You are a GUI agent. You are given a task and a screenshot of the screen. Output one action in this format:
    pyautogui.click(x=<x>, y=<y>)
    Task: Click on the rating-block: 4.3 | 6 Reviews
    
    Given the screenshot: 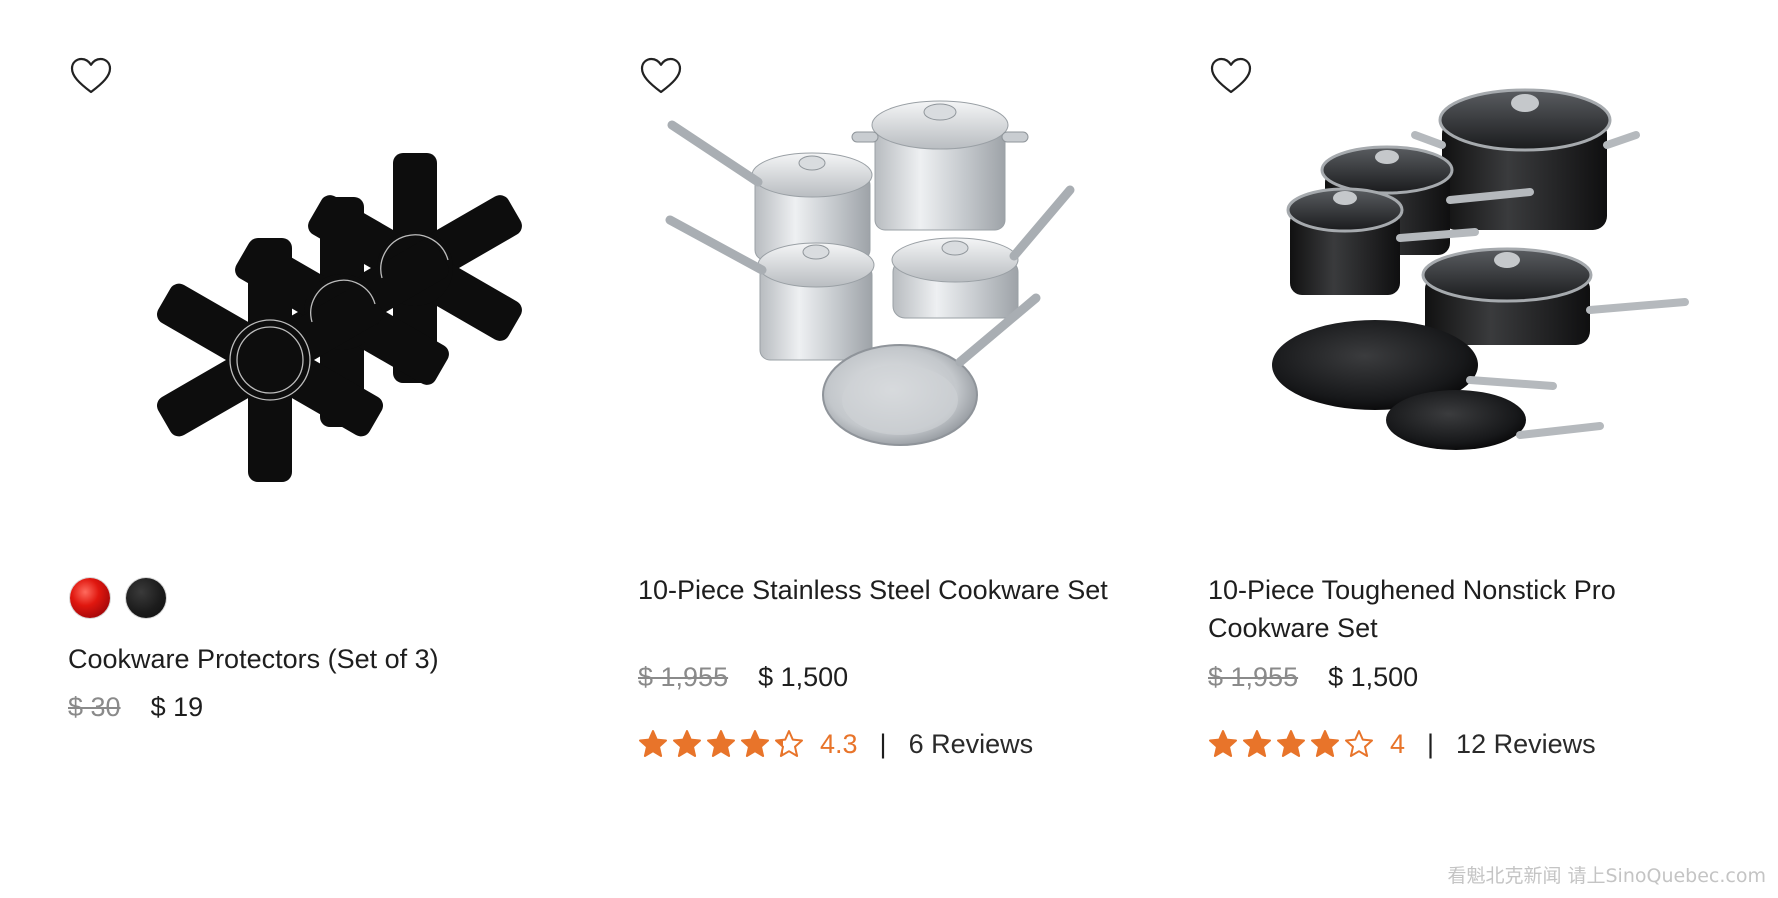 What is the action you would take?
    pyautogui.click(x=835, y=744)
    